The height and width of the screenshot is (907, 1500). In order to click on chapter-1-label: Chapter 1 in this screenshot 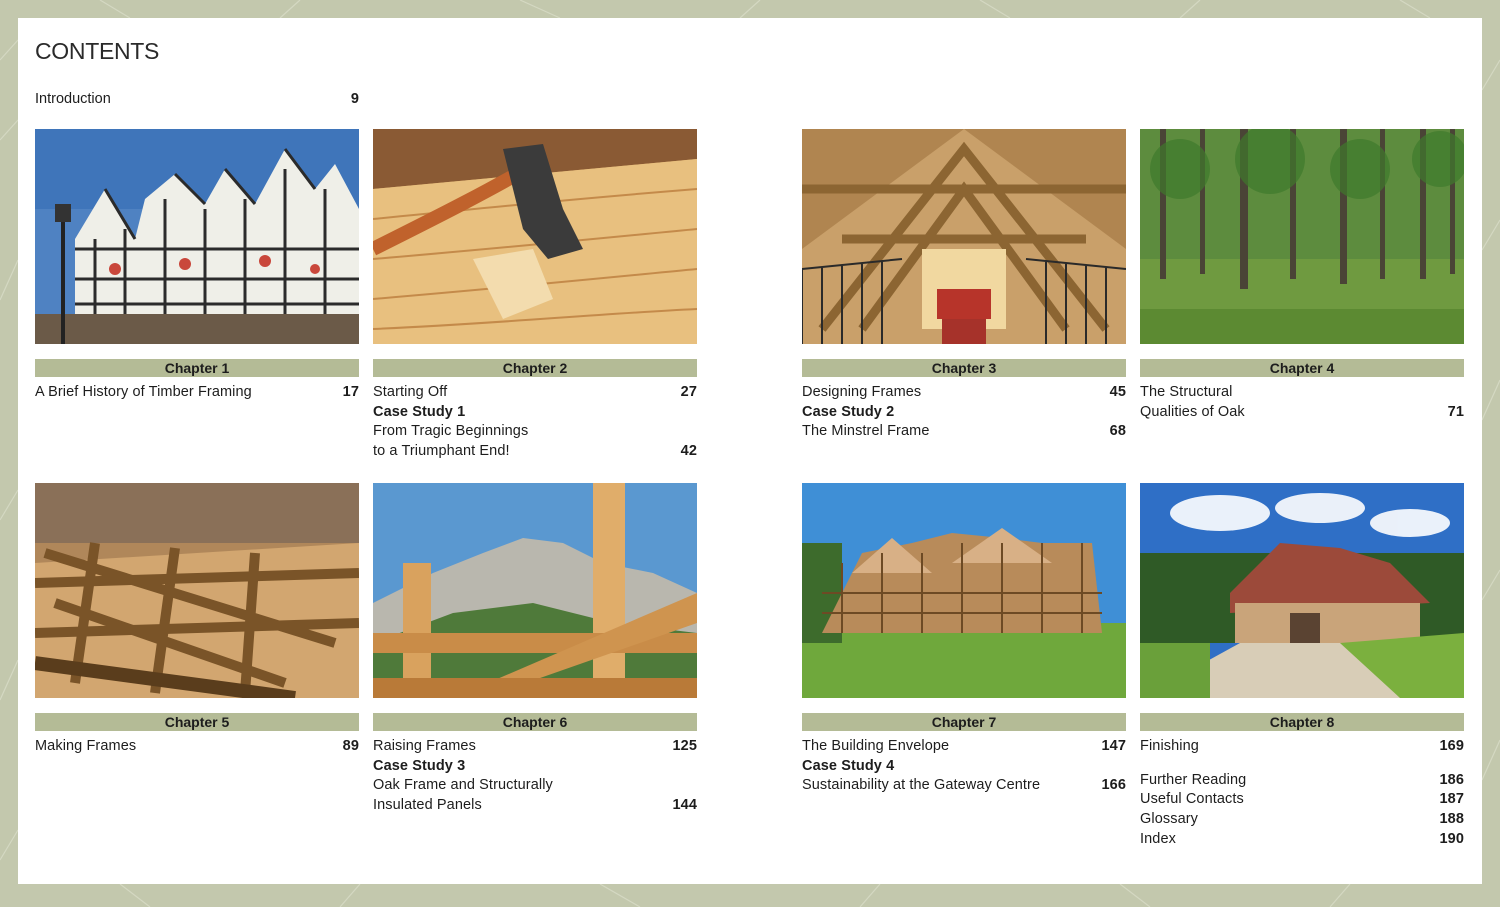, I will do `click(197, 368)`.